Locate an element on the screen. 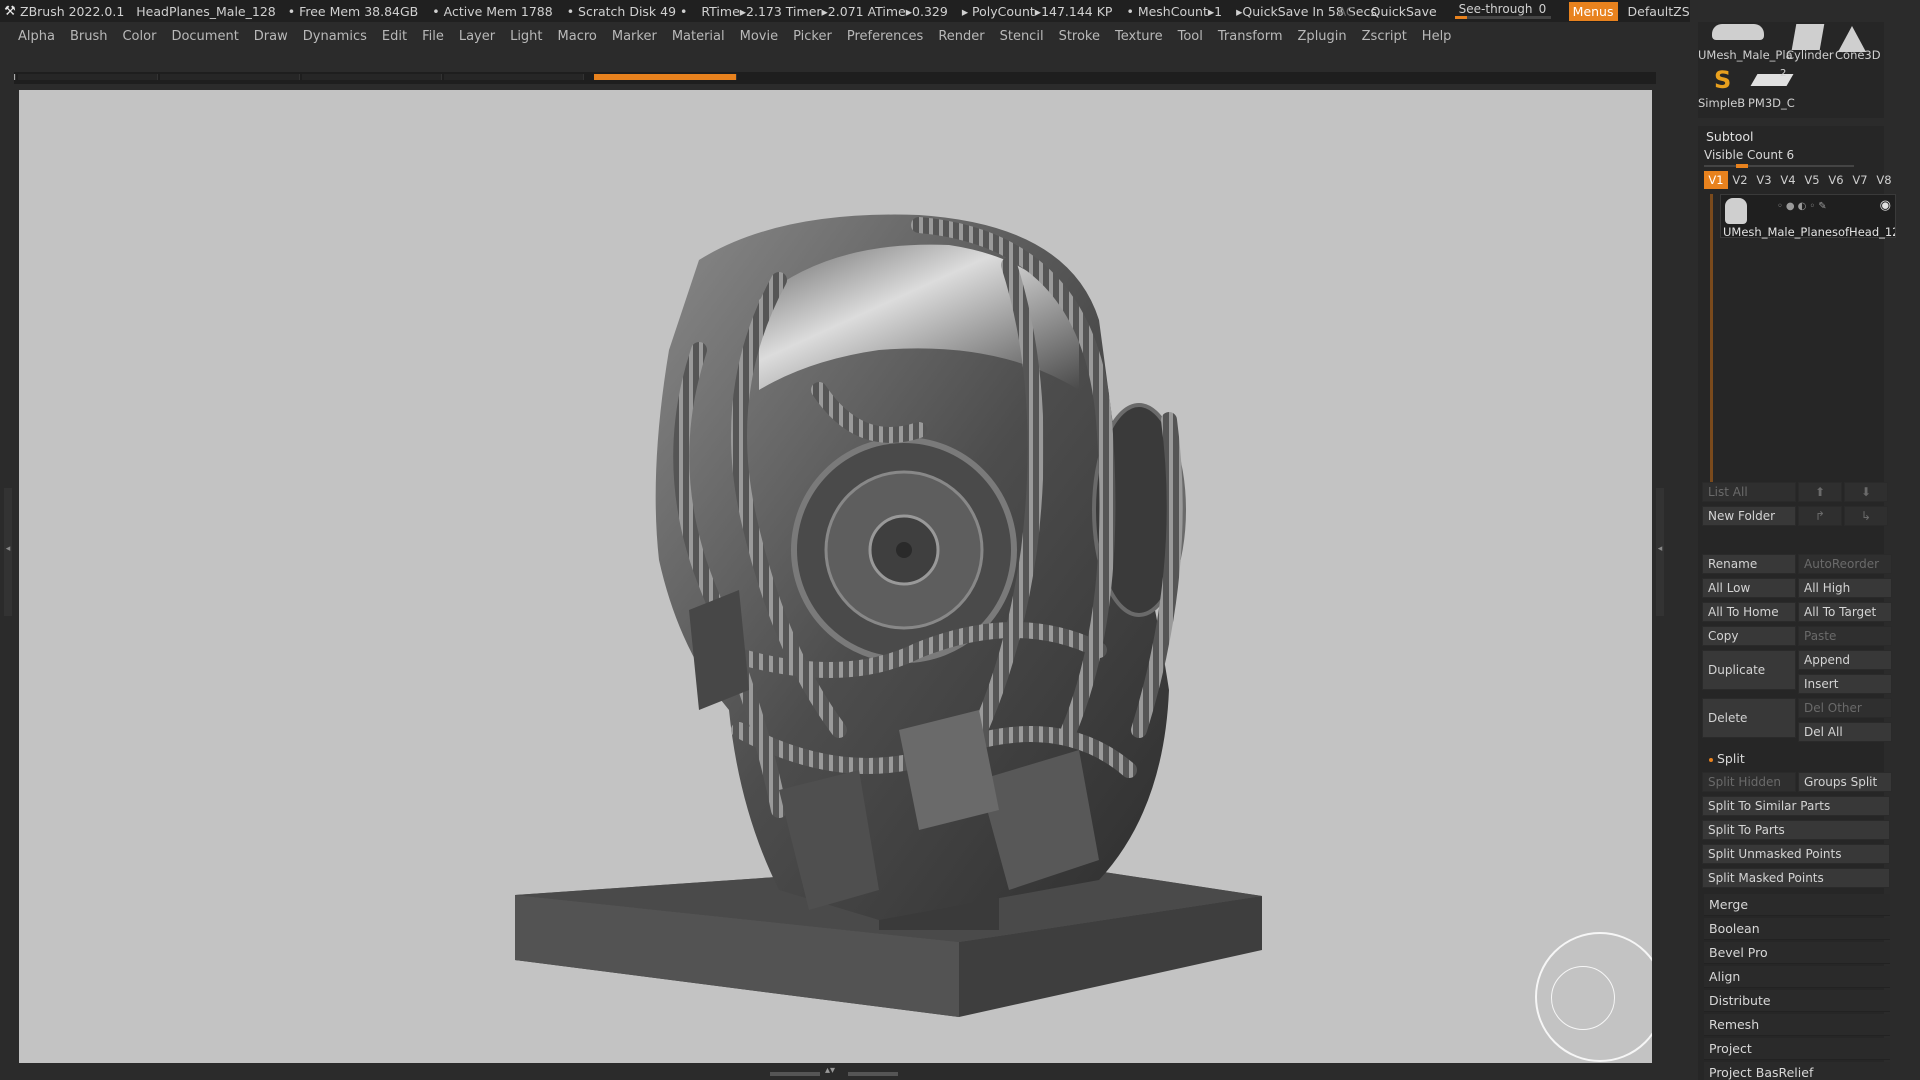 The width and height of the screenshot is (1920, 1080). menu-alpha: Alpha is located at coordinates (36, 36).